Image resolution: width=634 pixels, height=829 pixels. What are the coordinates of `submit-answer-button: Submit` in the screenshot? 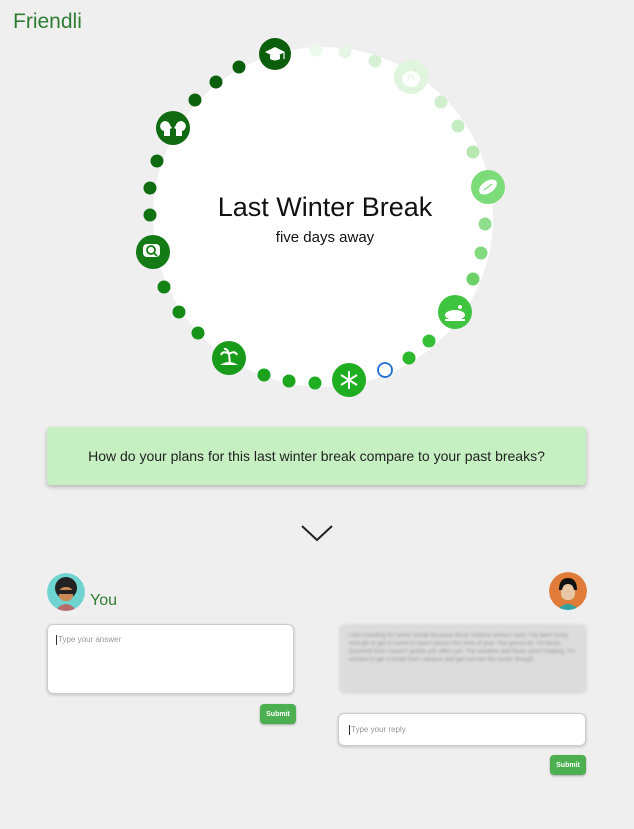 It's located at (278, 714).